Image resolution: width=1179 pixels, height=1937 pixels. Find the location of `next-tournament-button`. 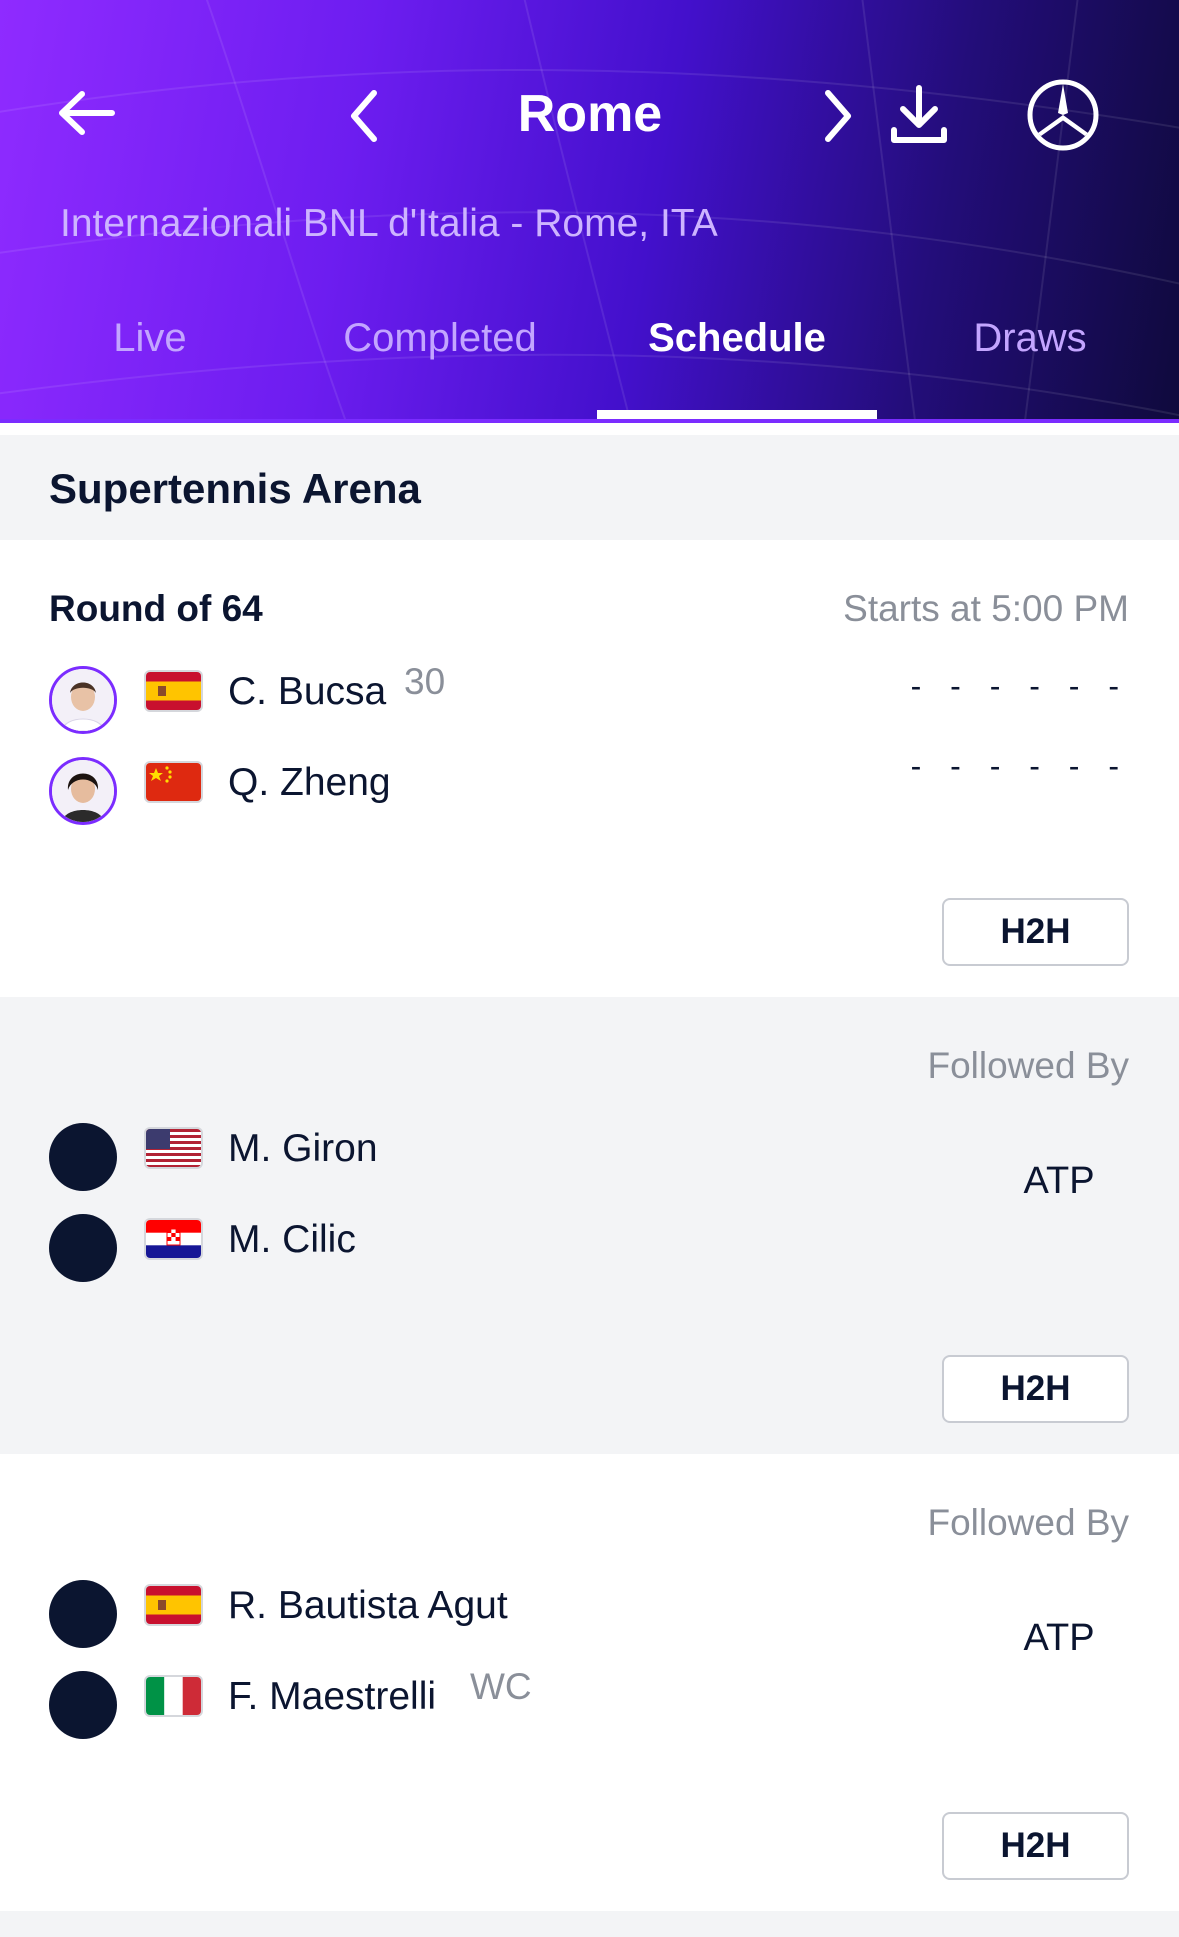

next-tournament-button is located at coordinates (838, 116).